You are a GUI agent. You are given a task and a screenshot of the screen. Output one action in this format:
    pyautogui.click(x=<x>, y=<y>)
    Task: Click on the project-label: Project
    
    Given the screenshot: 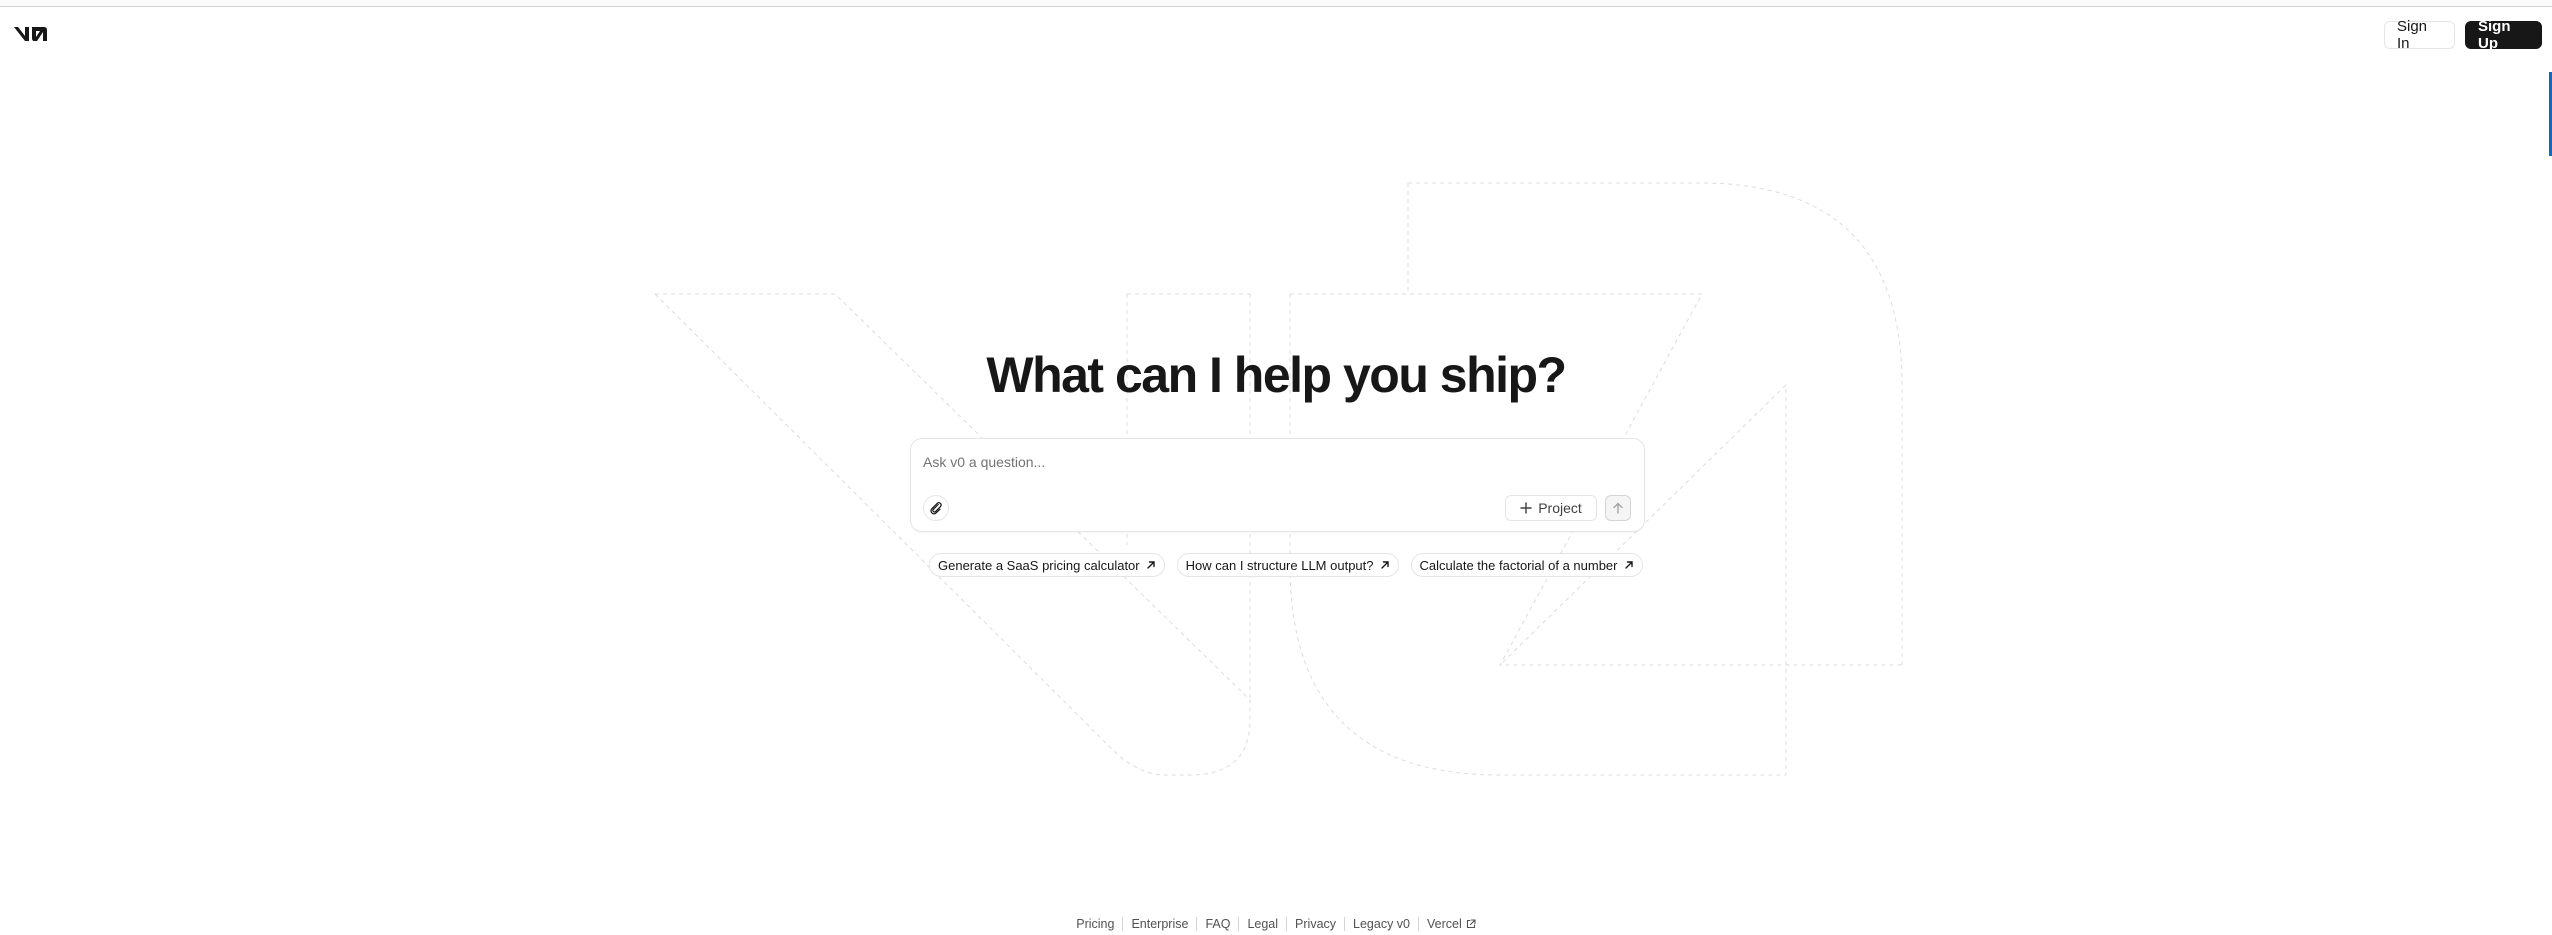 What is the action you would take?
    pyautogui.click(x=1560, y=508)
    